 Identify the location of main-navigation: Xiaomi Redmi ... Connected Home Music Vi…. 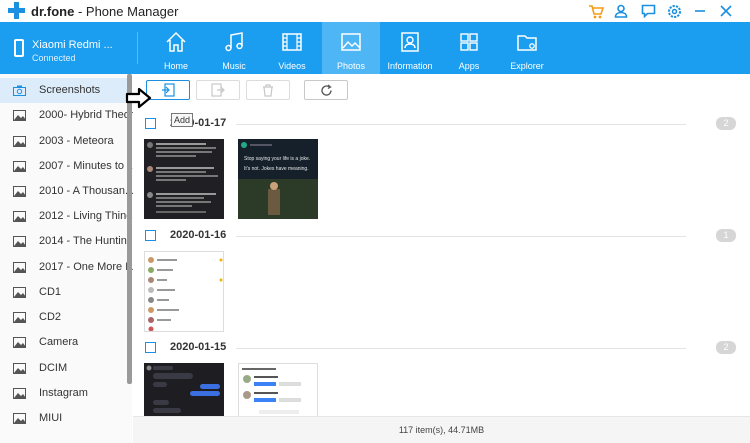
(375, 48).